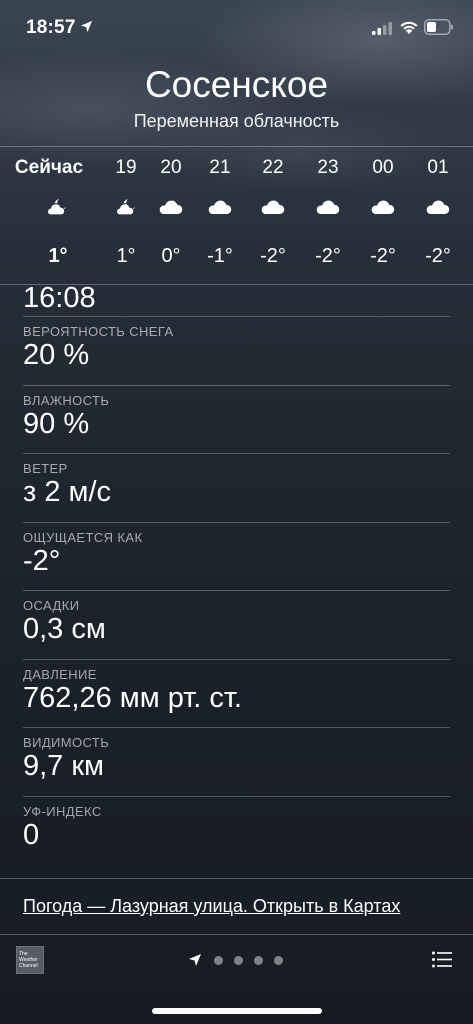  I want to click on detail-label: ОЩУЩАЕТСЯ КАК, so click(83, 537).